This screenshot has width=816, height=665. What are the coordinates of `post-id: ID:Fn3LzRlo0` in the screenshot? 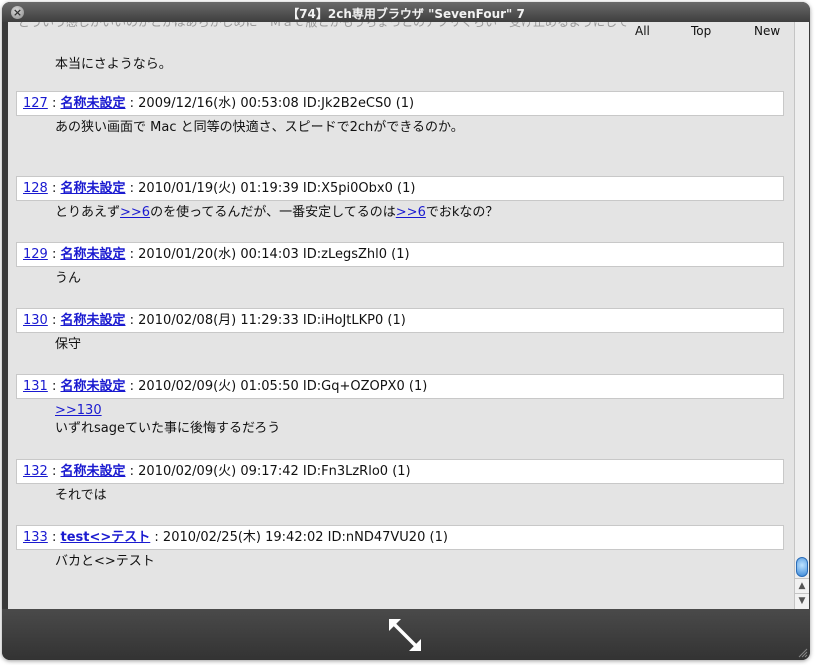 It's located at (345, 471).